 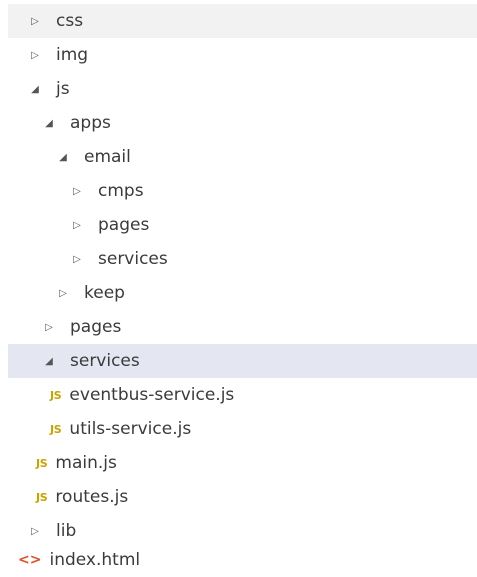 What do you see at coordinates (70, 21) in the screenshot?
I see `tree-item-label: css` at bounding box center [70, 21].